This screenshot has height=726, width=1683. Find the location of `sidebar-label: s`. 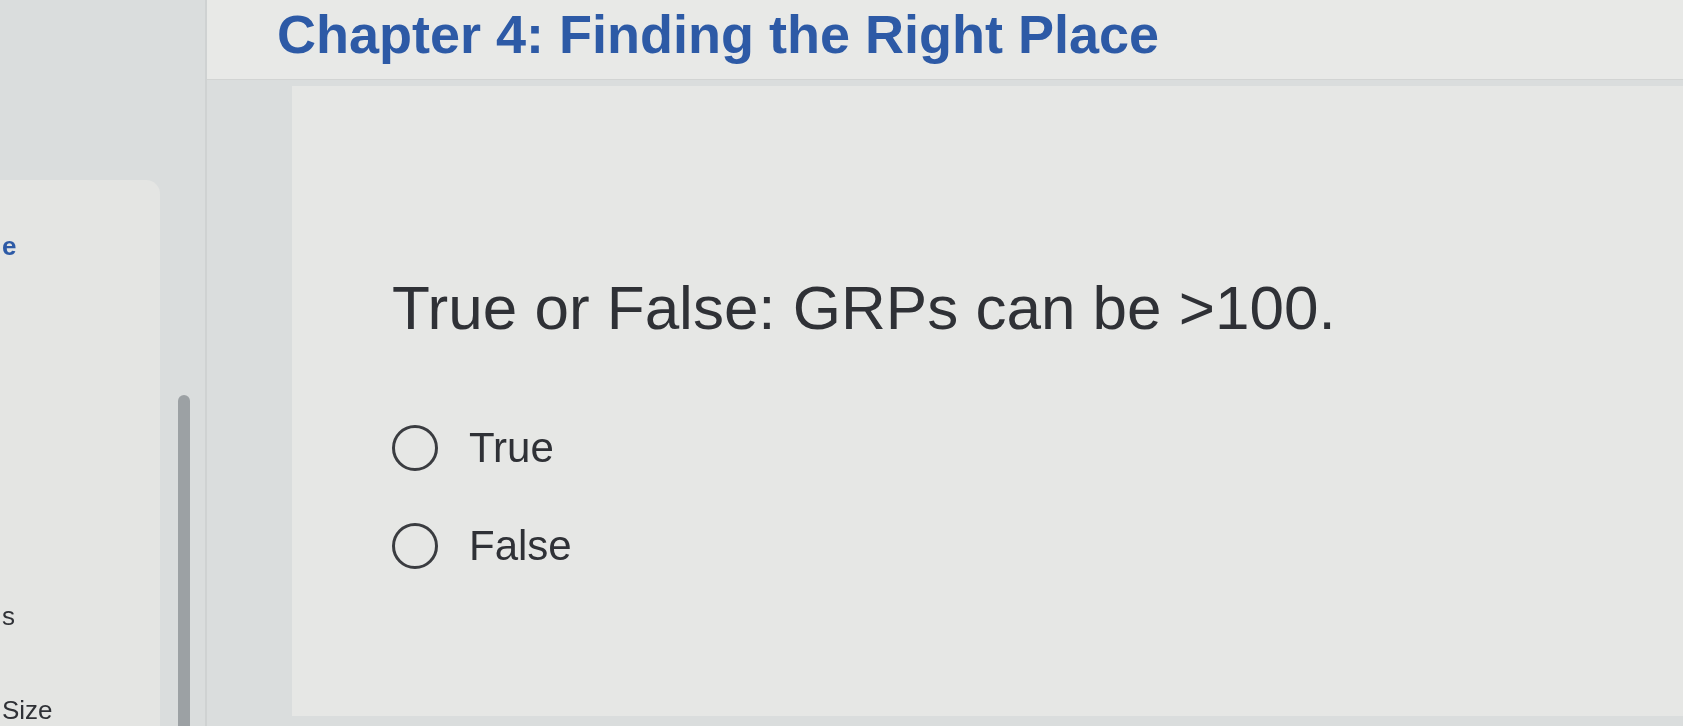

sidebar-label: s is located at coordinates (8, 616).